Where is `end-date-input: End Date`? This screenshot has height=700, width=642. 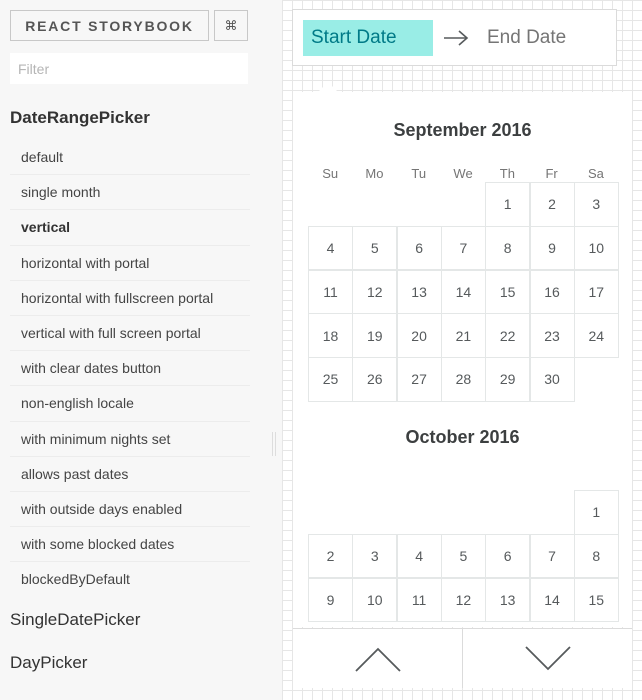 end-date-input: End Date is located at coordinates (526, 38).